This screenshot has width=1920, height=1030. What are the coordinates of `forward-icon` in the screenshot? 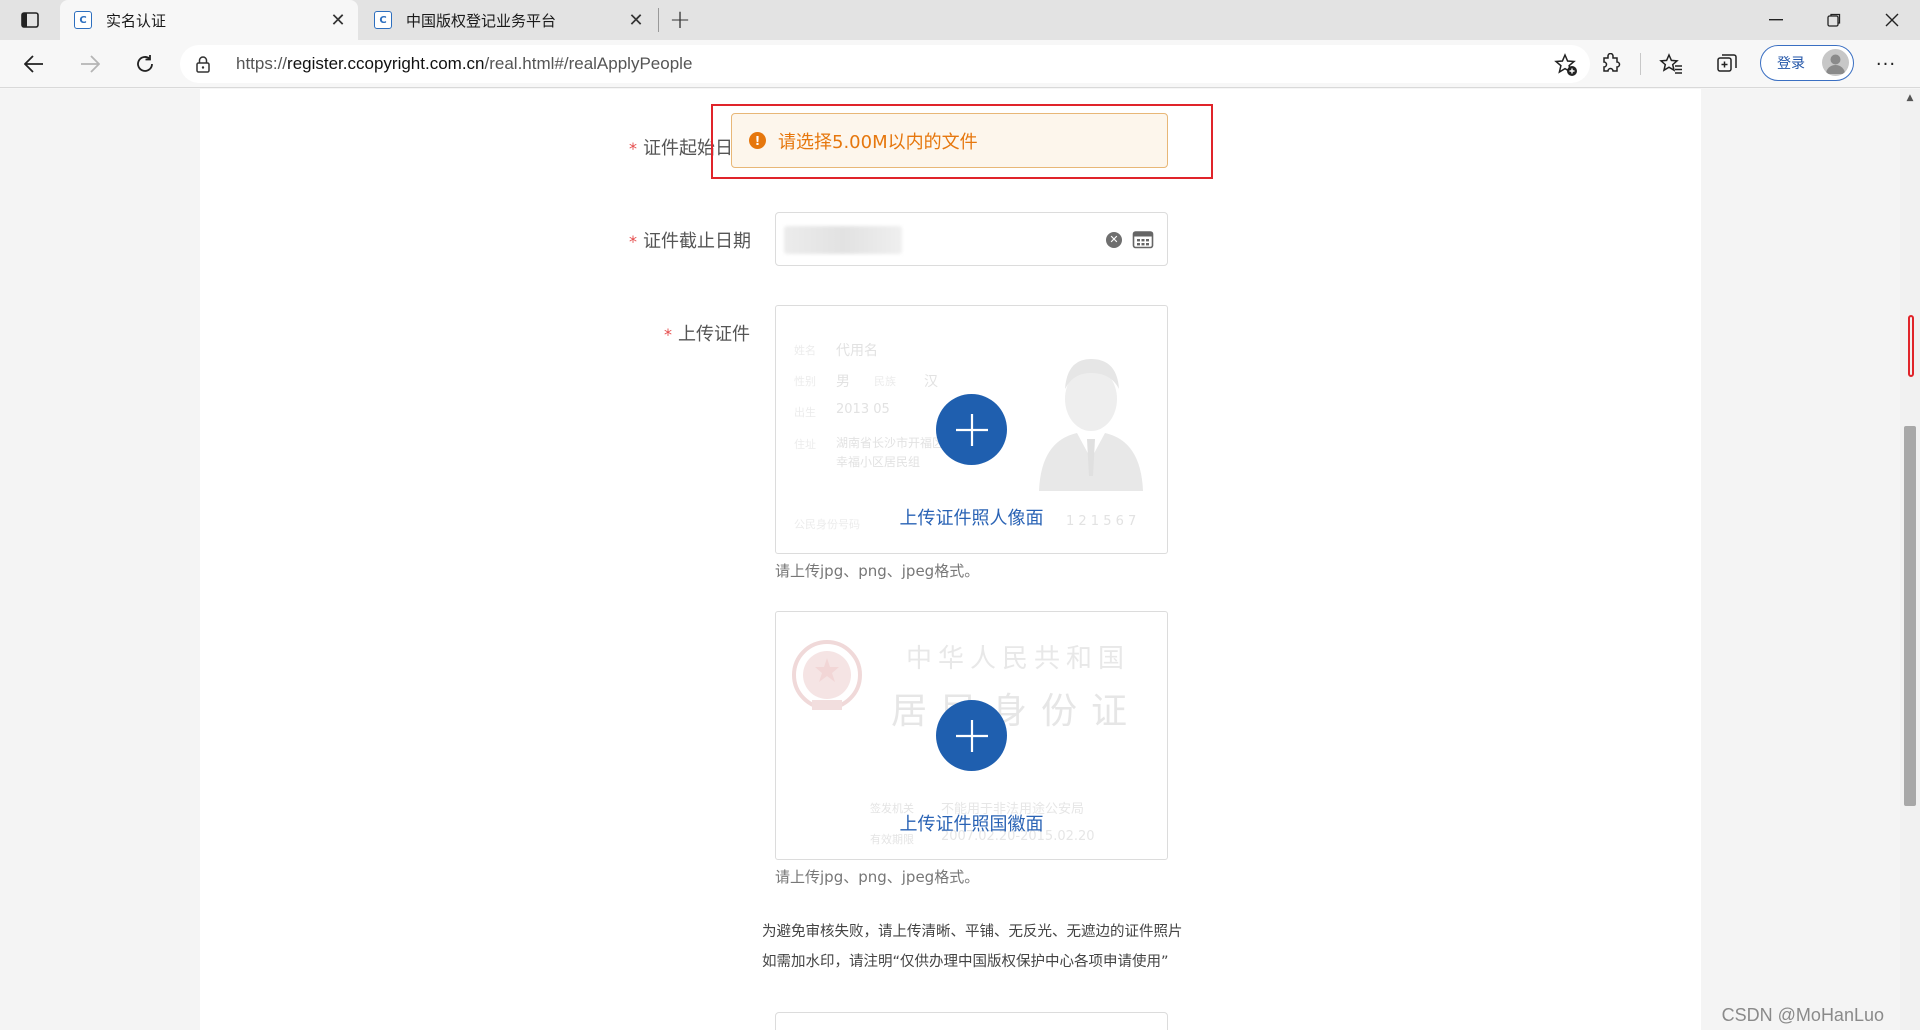 It's located at (90, 64).